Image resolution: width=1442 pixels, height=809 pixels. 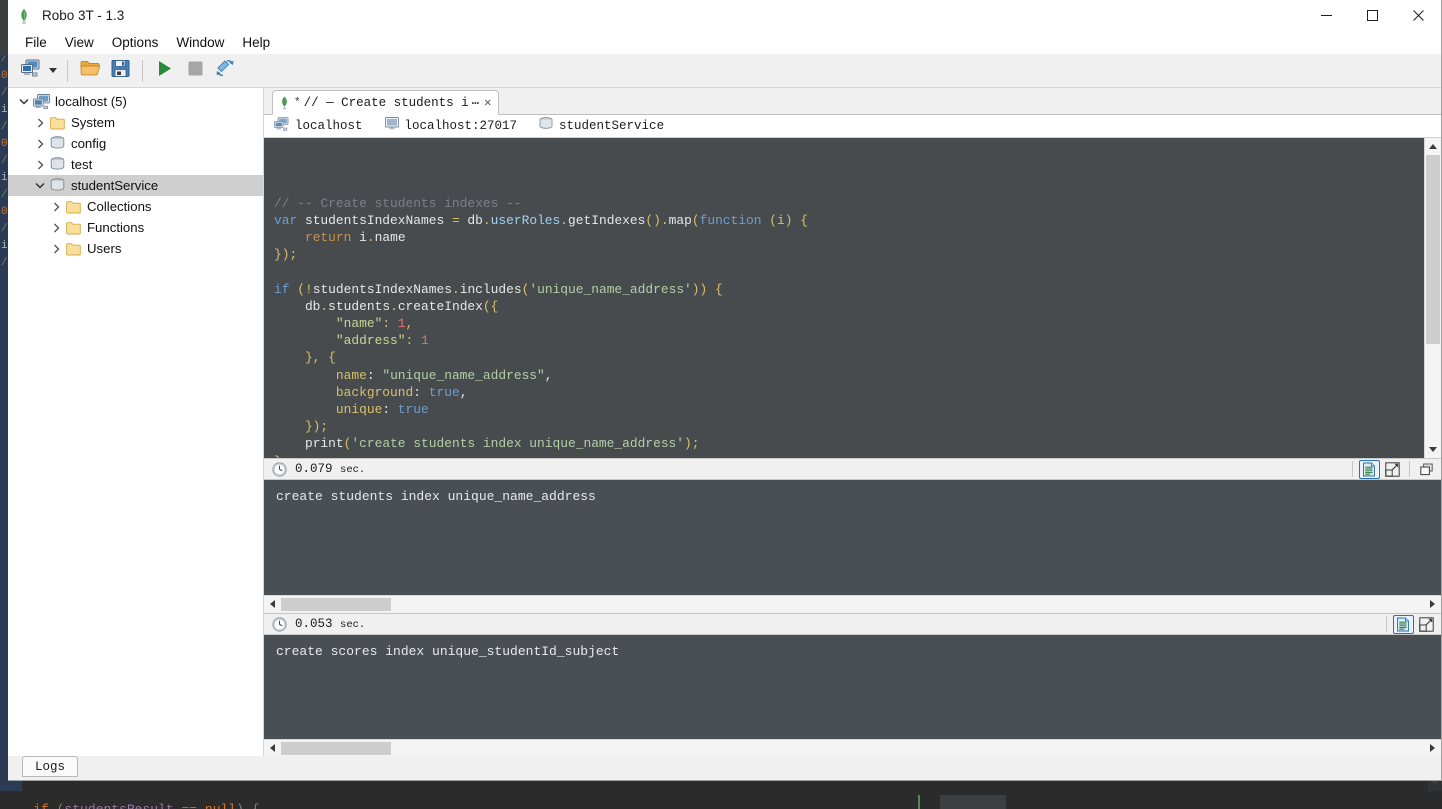 What do you see at coordinates (1326, 15) in the screenshot?
I see `minimize-button` at bounding box center [1326, 15].